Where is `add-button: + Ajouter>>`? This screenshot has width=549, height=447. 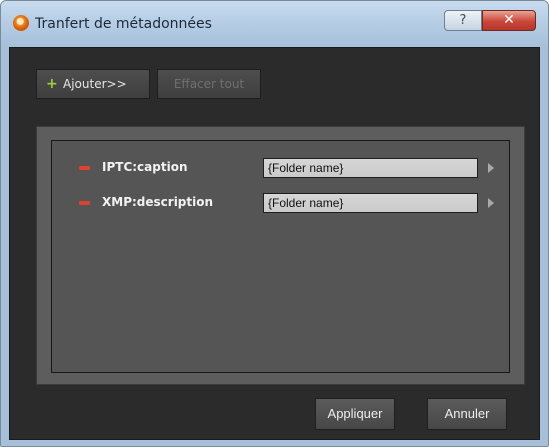 add-button: + Ajouter>> is located at coordinates (93, 84).